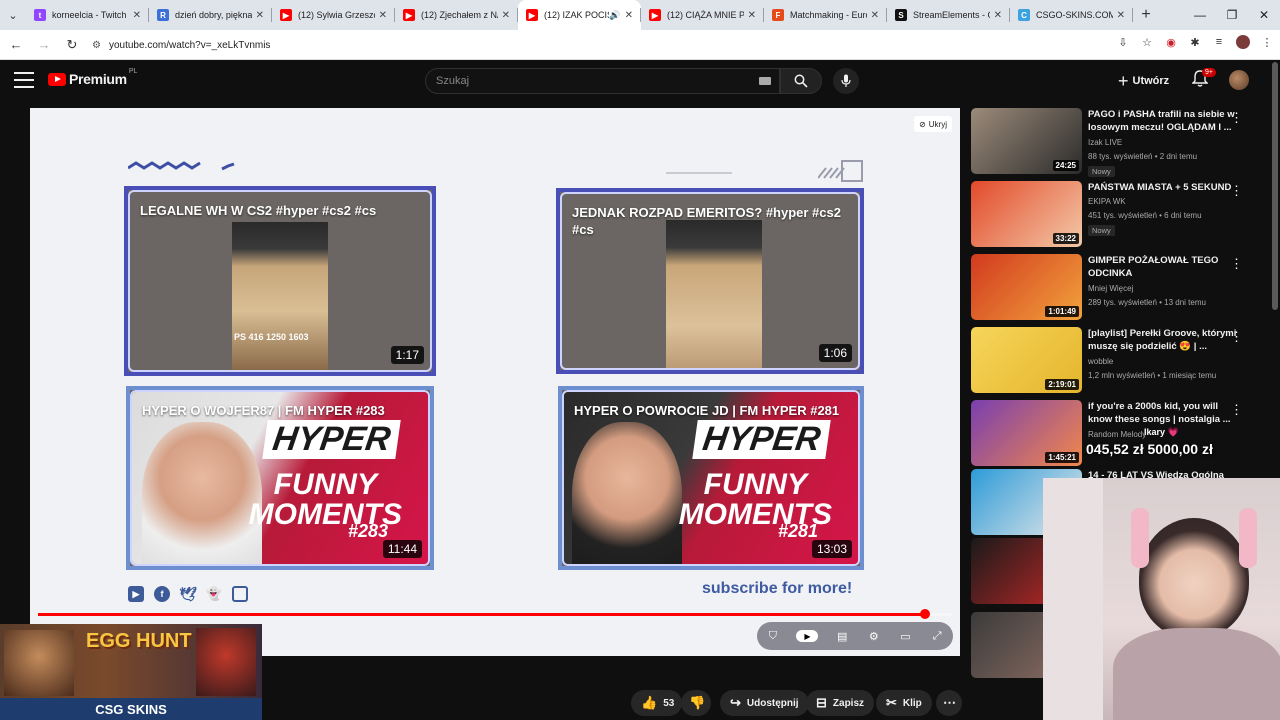  I want to click on settings-gear-icon: ⚙, so click(874, 636).